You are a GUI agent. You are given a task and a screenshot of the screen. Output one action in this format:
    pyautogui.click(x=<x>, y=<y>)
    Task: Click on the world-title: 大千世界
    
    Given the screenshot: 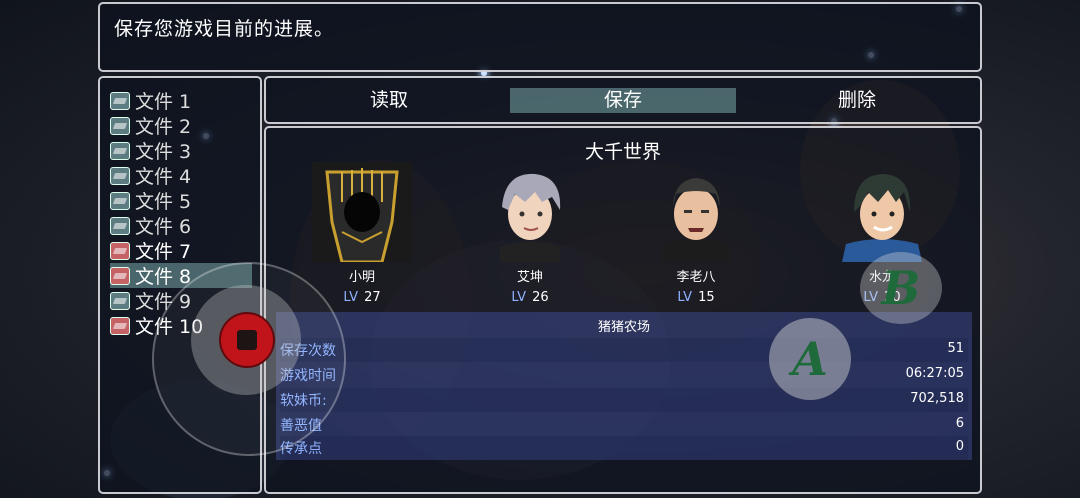 What is the action you would take?
    pyautogui.click(x=622, y=152)
    